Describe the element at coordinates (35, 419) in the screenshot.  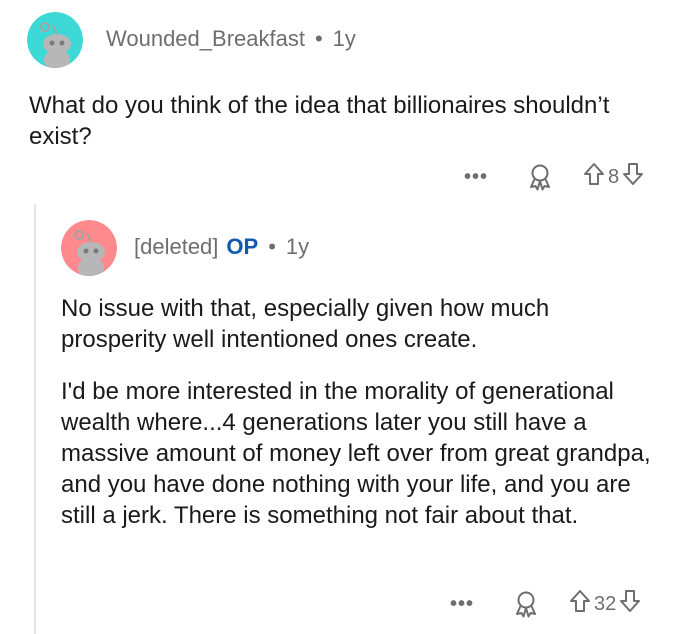
I see `thread-line` at that location.